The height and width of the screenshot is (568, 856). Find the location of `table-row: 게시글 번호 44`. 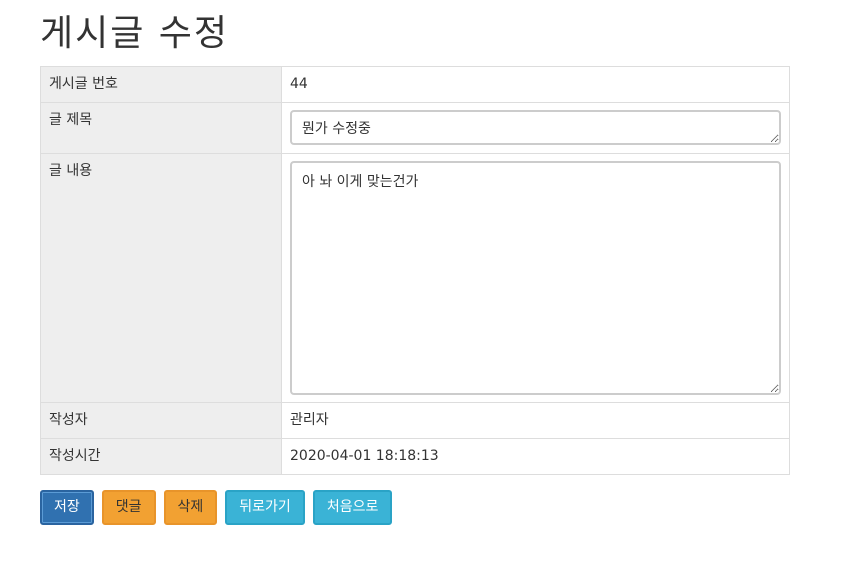

table-row: 게시글 번호 44 is located at coordinates (415, 84).